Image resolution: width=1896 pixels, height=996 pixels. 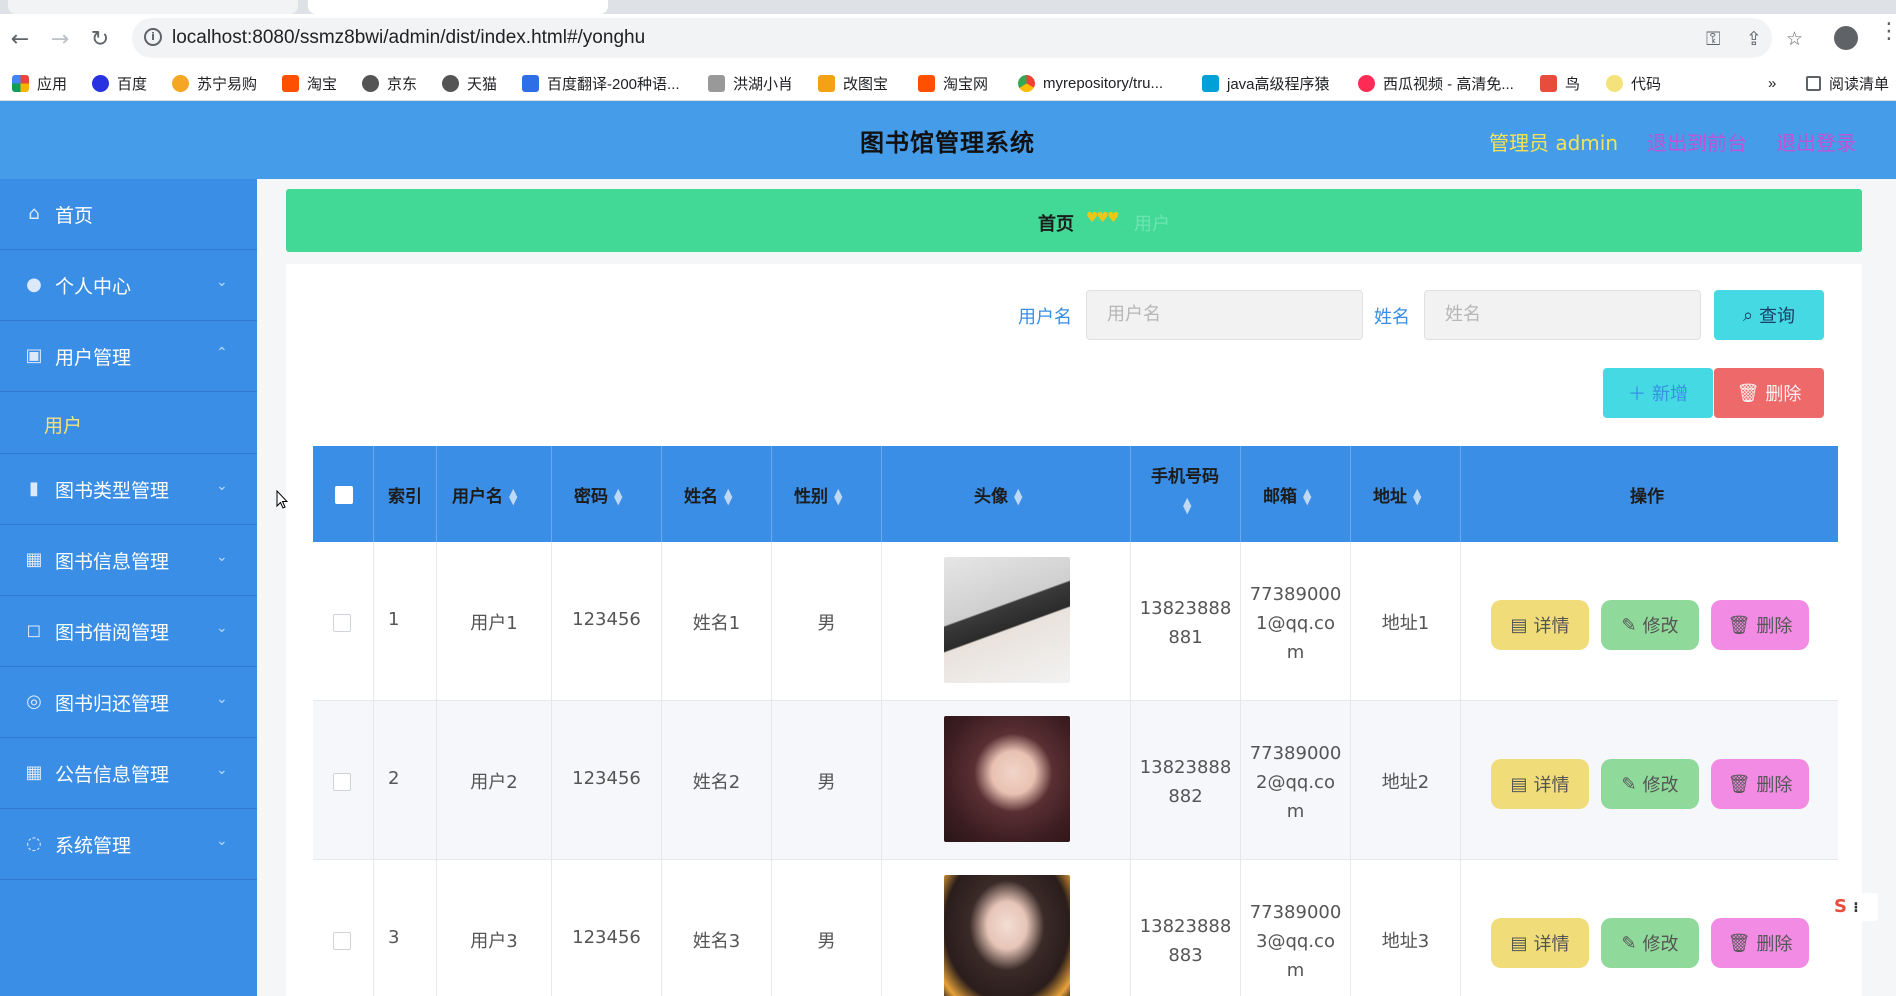 I want to click on sidebar-item-home: ⌂ 首页, so click(x=128, y=214).